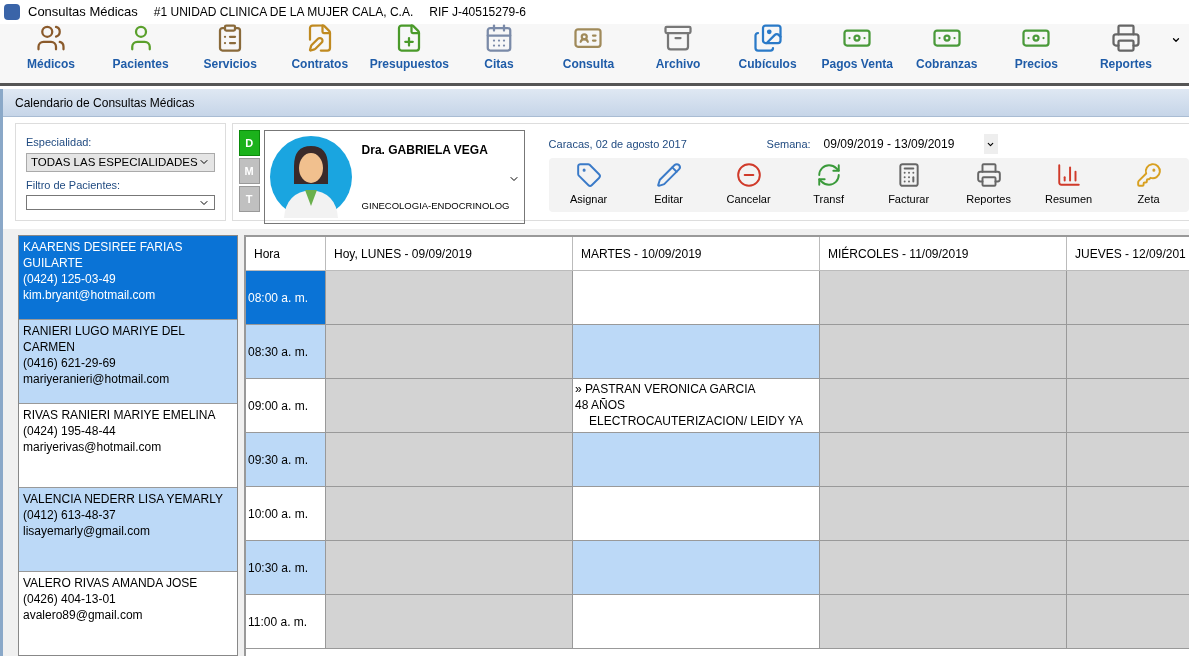 The image size is (1189, 656). I want to click on tag-icon, so click(588, 175).